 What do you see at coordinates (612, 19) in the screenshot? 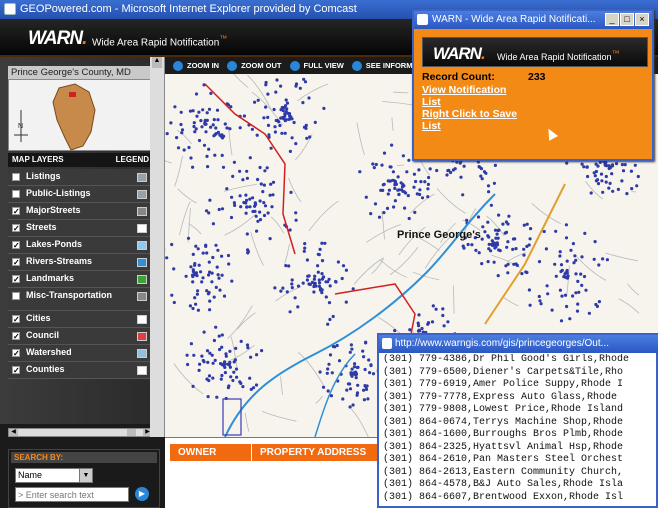
I see `minimize-icon: _` at bounding box center [612, 19].